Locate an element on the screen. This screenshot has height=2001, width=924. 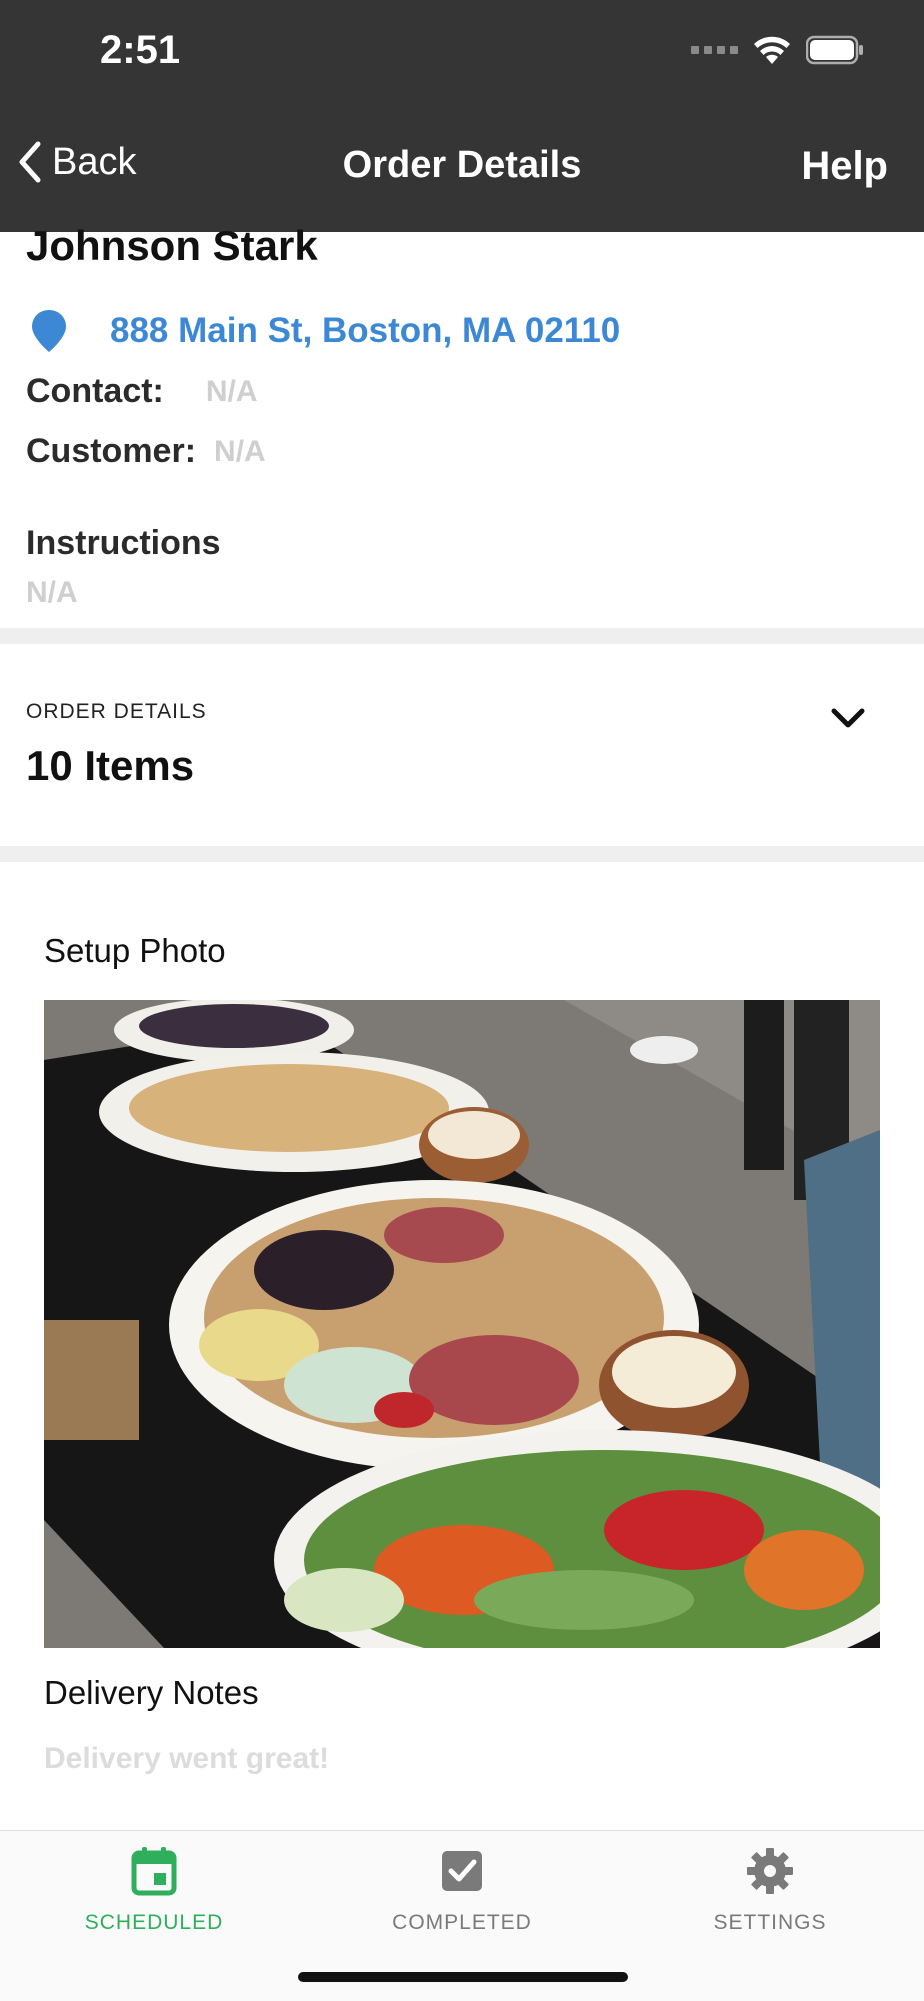
tab-scheduled-label: SCHEDULED is located at coordinates (154, 1922).